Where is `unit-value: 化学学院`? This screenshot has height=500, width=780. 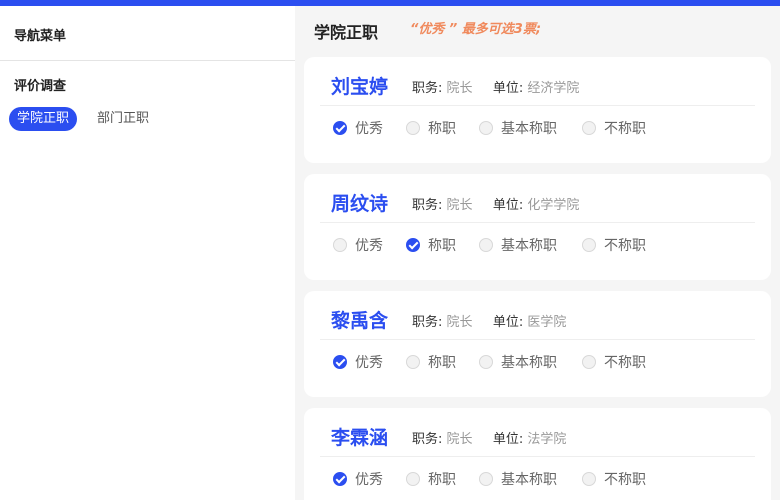
unit-value: 化学学院 is located at coordinates (553, 205).